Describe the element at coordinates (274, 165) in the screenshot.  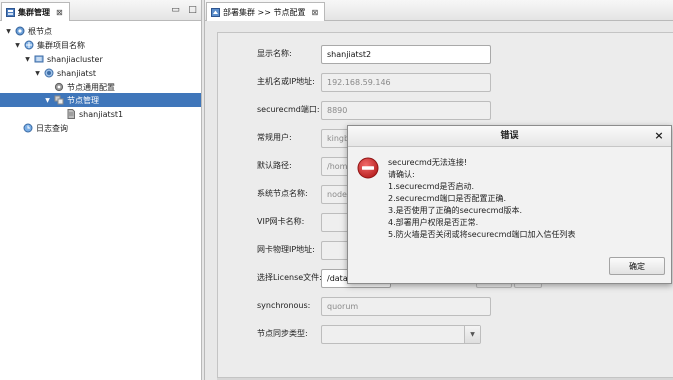
I see `default-path-label: 默认路径:` at that location.